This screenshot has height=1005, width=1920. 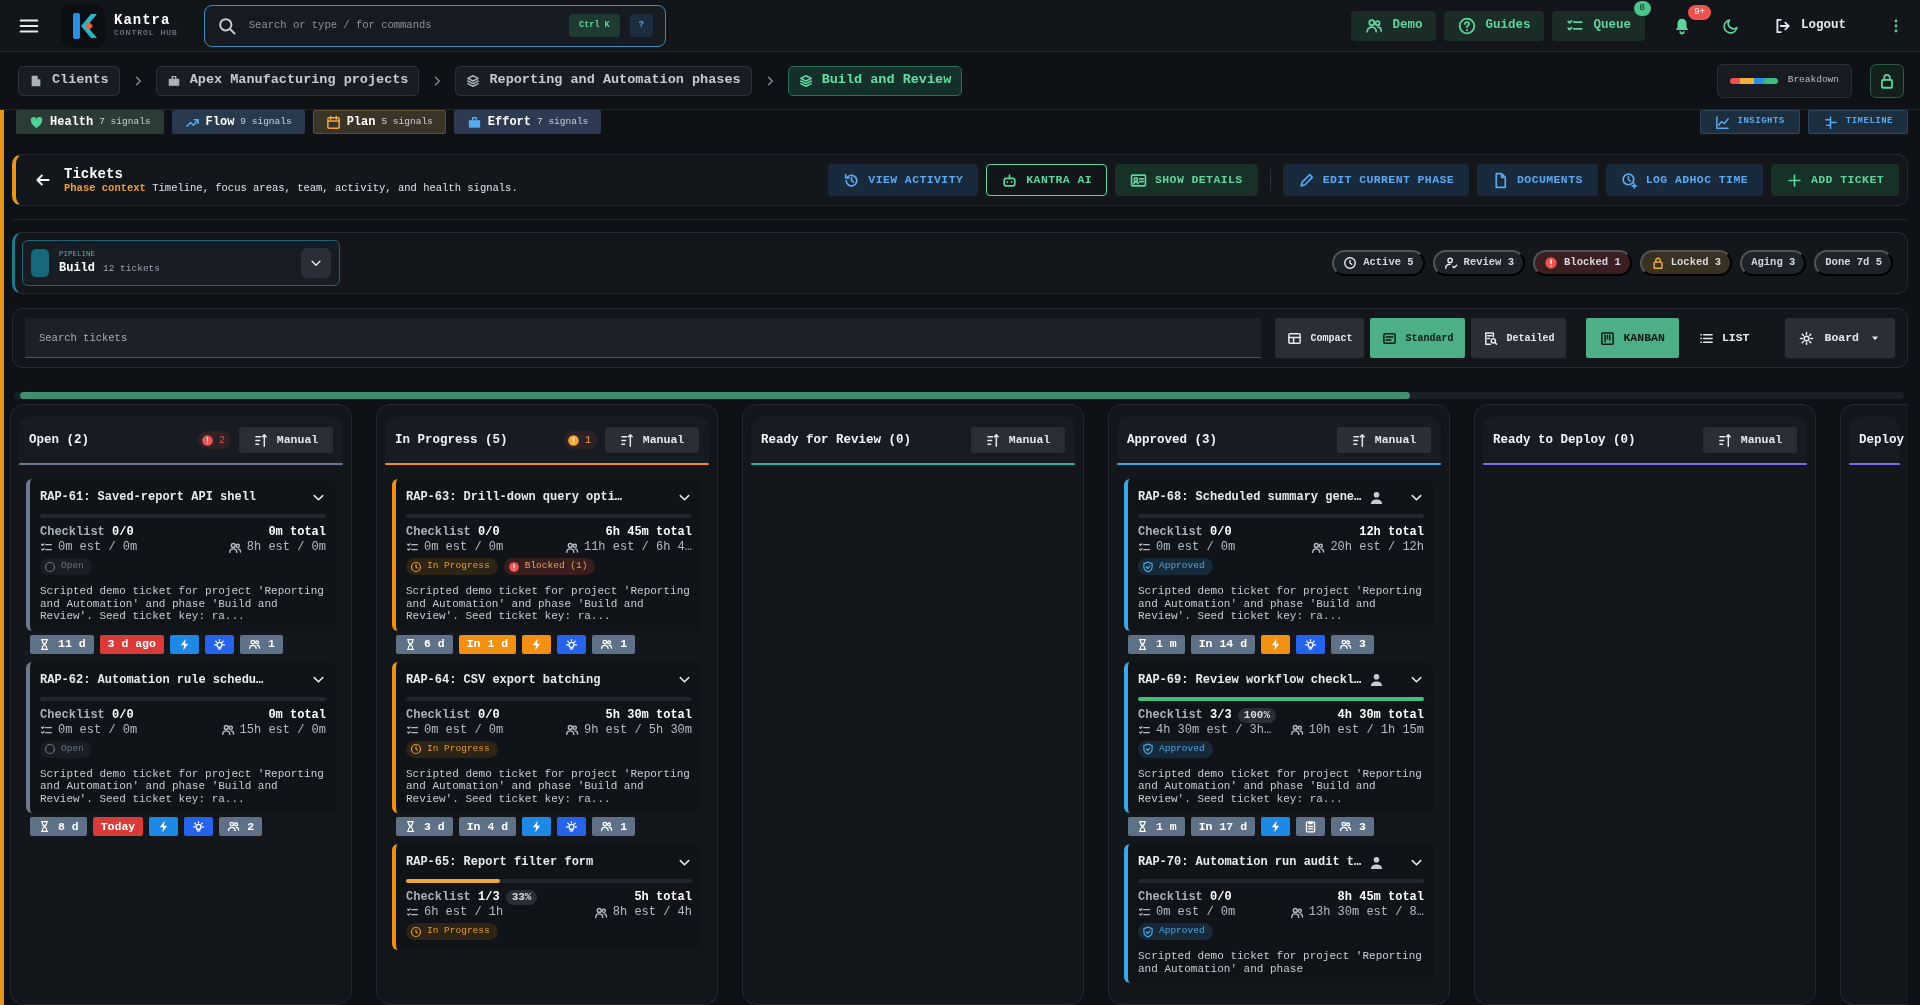 I want to click on dropdown-button, so click(x=316, y=263).